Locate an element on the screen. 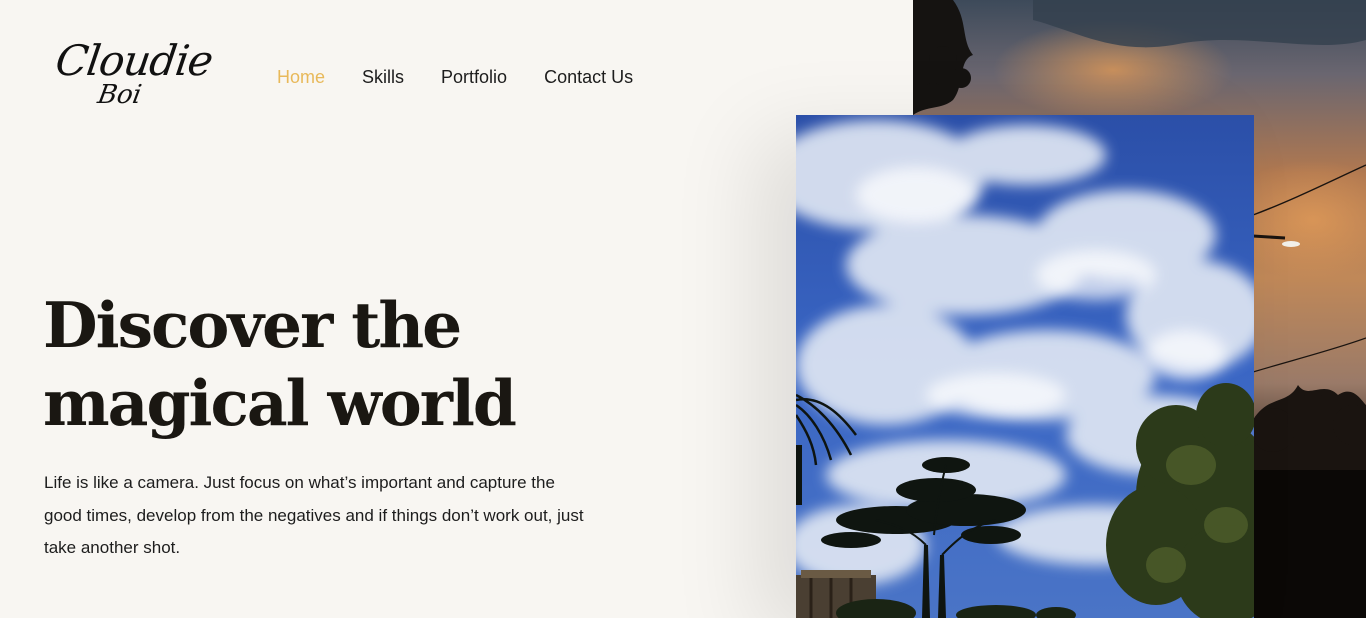 This screenshot has height=618, width=1366. nav-portfolio-link: Portfolio is located at coordinates (474, 77).